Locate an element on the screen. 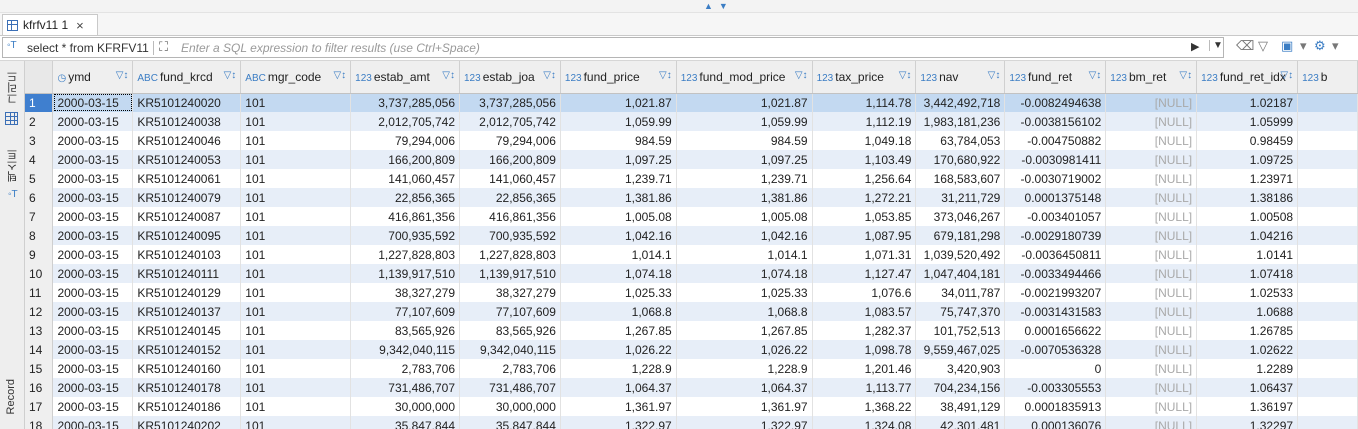 Image resolution: width=1358 pixels, height=429 pixels. table-cell: 1,064.37 is located at coordinates (744, 387).